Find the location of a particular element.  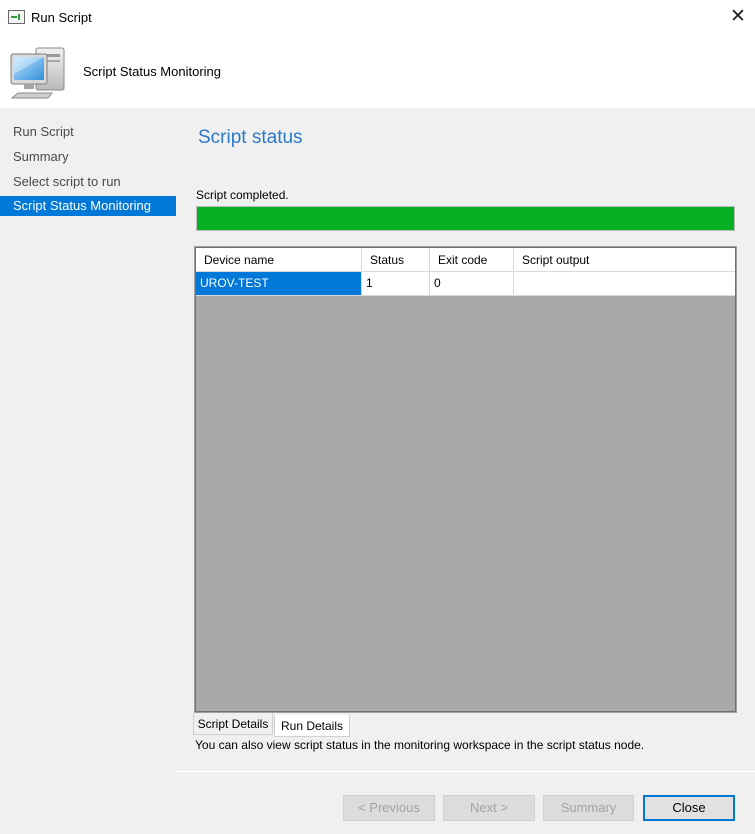

column-header-status: Status is located at coordinates (396, 260).